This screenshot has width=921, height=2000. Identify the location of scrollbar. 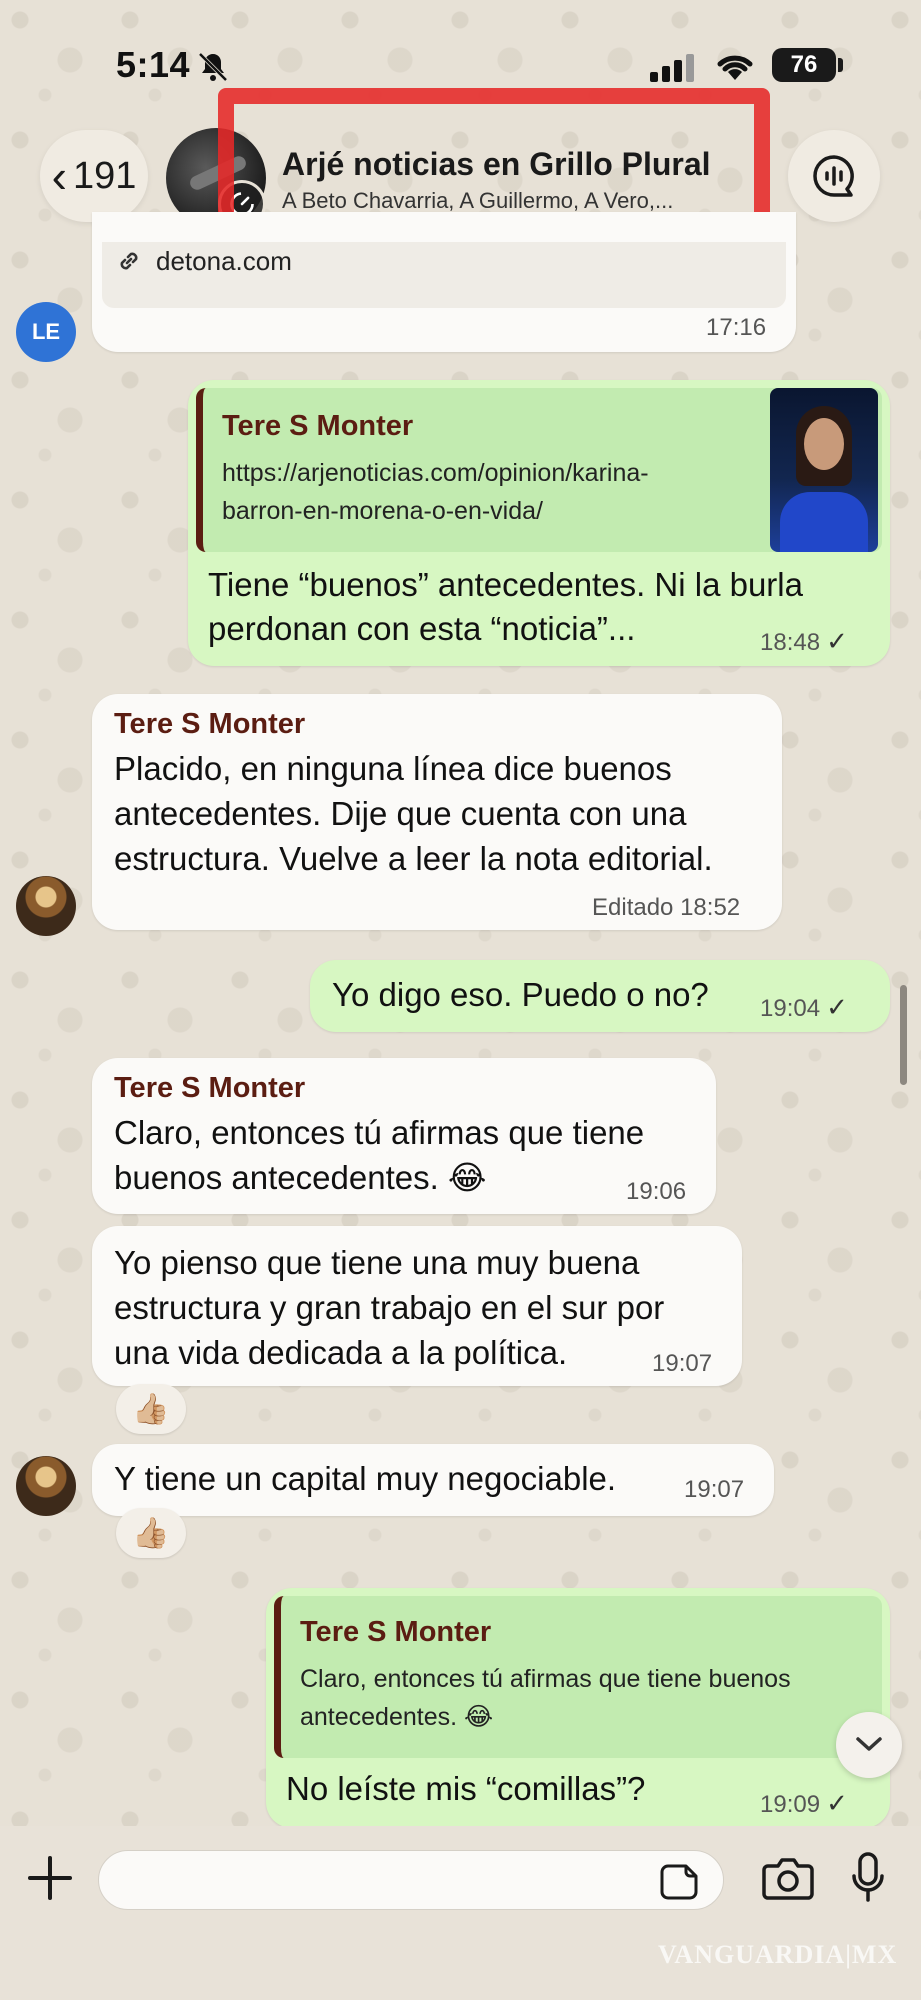
(903, 1035).